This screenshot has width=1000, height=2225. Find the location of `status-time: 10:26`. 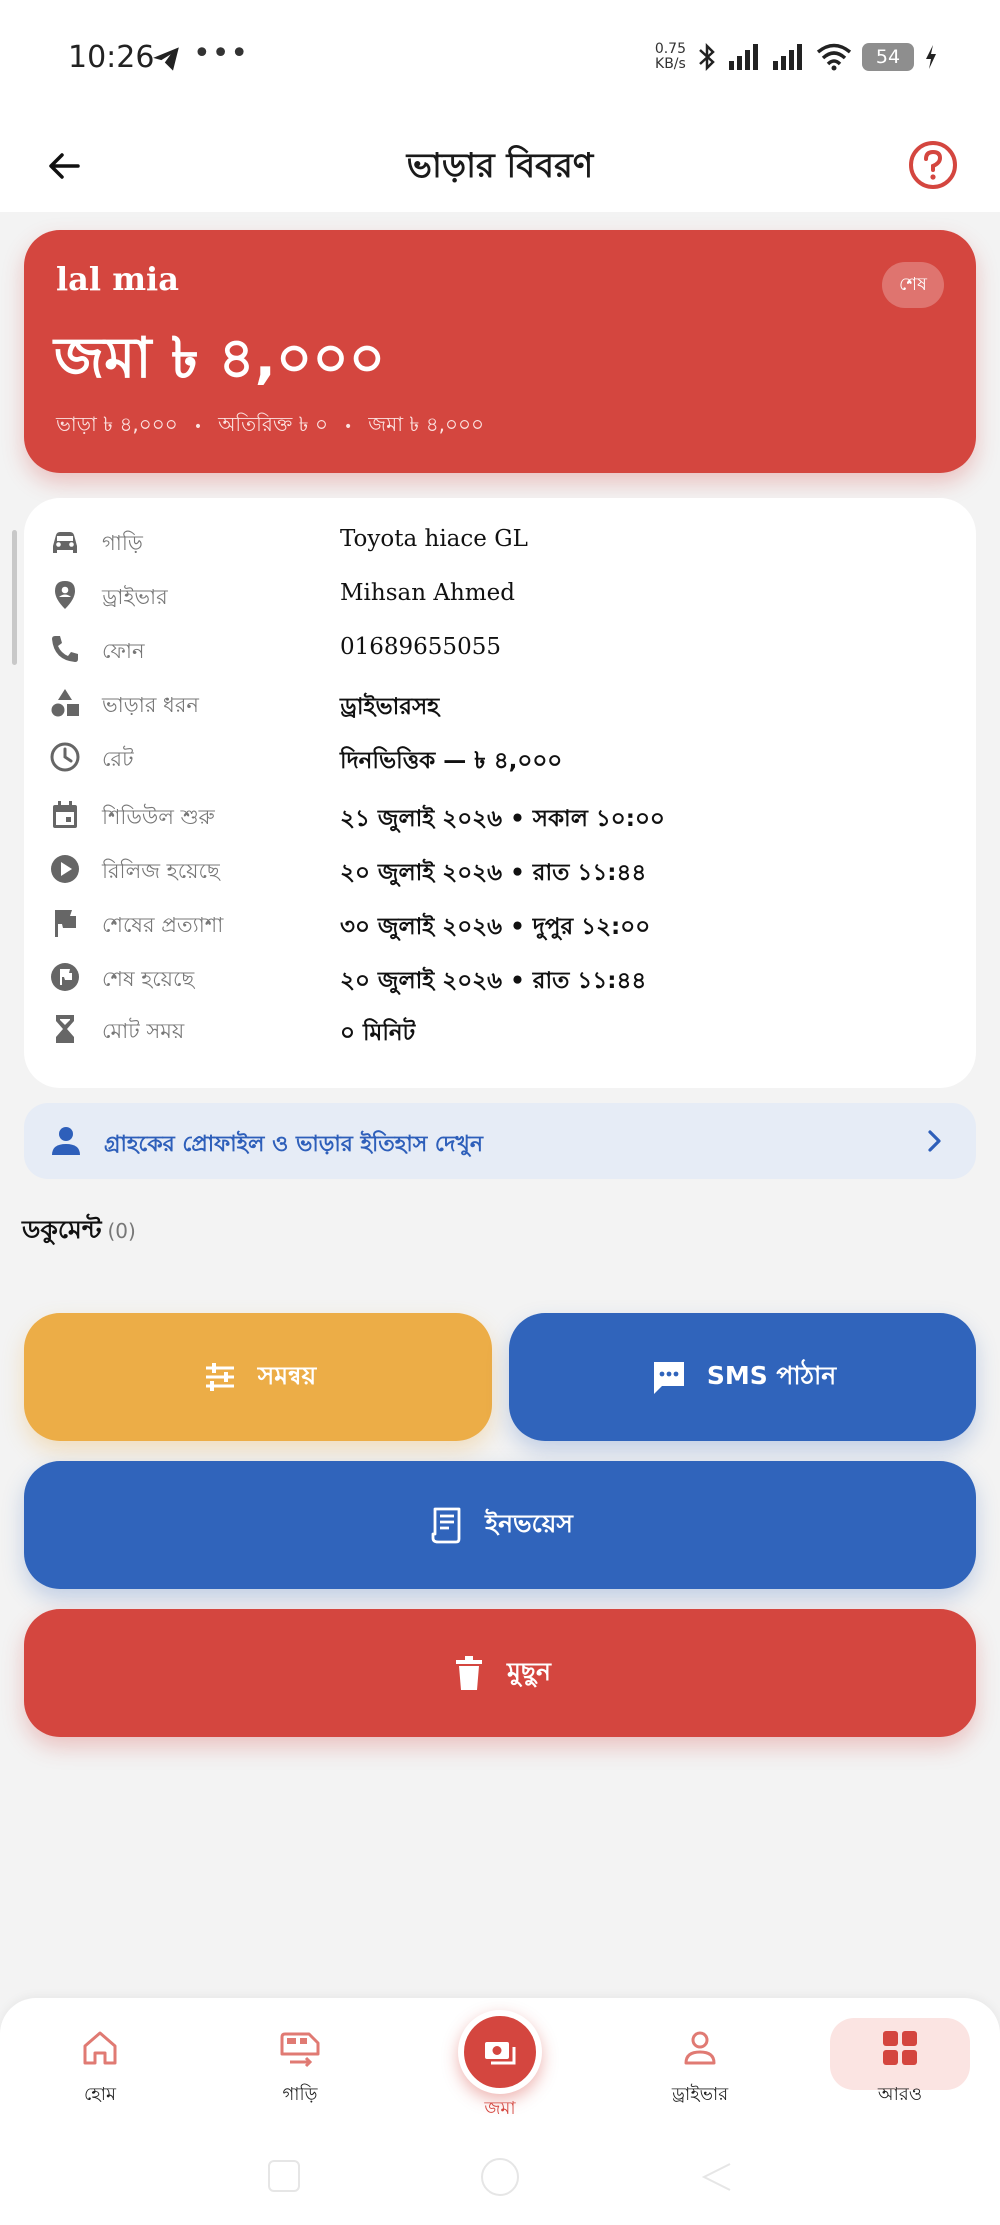

status-time: 10:26 is located at coordinates (111, 57).